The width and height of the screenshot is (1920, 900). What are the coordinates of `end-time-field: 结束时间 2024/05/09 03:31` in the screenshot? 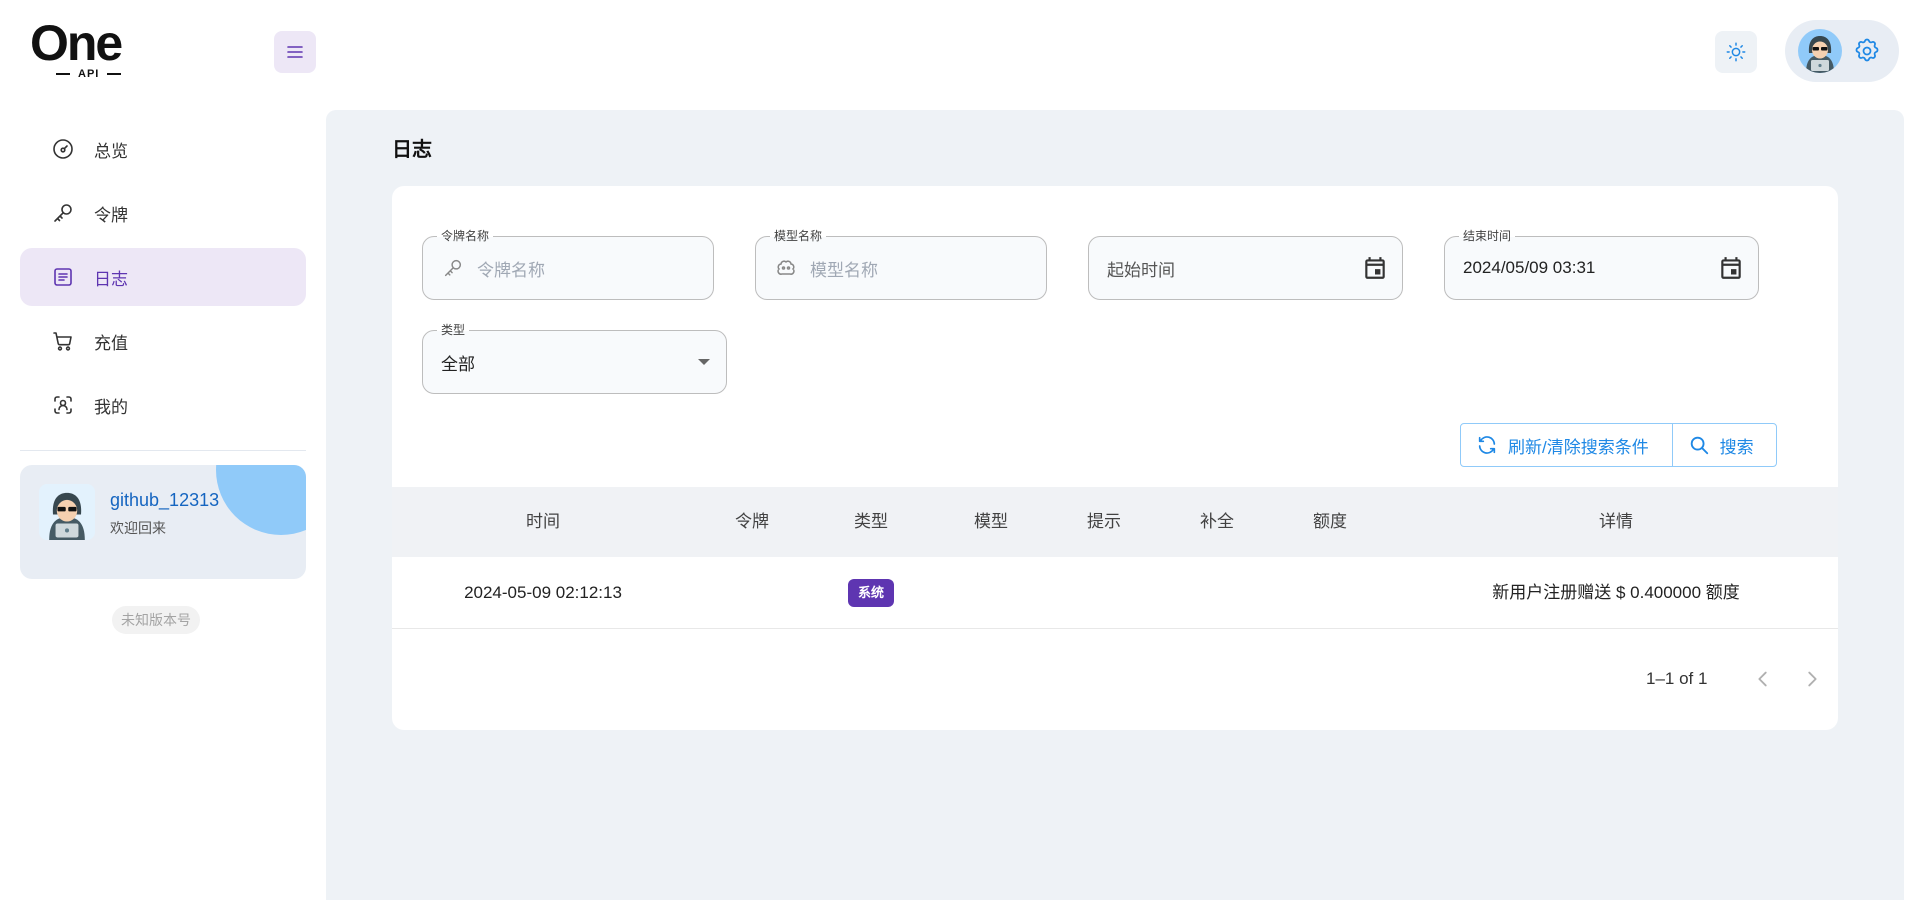 It's located at (1601, 264).